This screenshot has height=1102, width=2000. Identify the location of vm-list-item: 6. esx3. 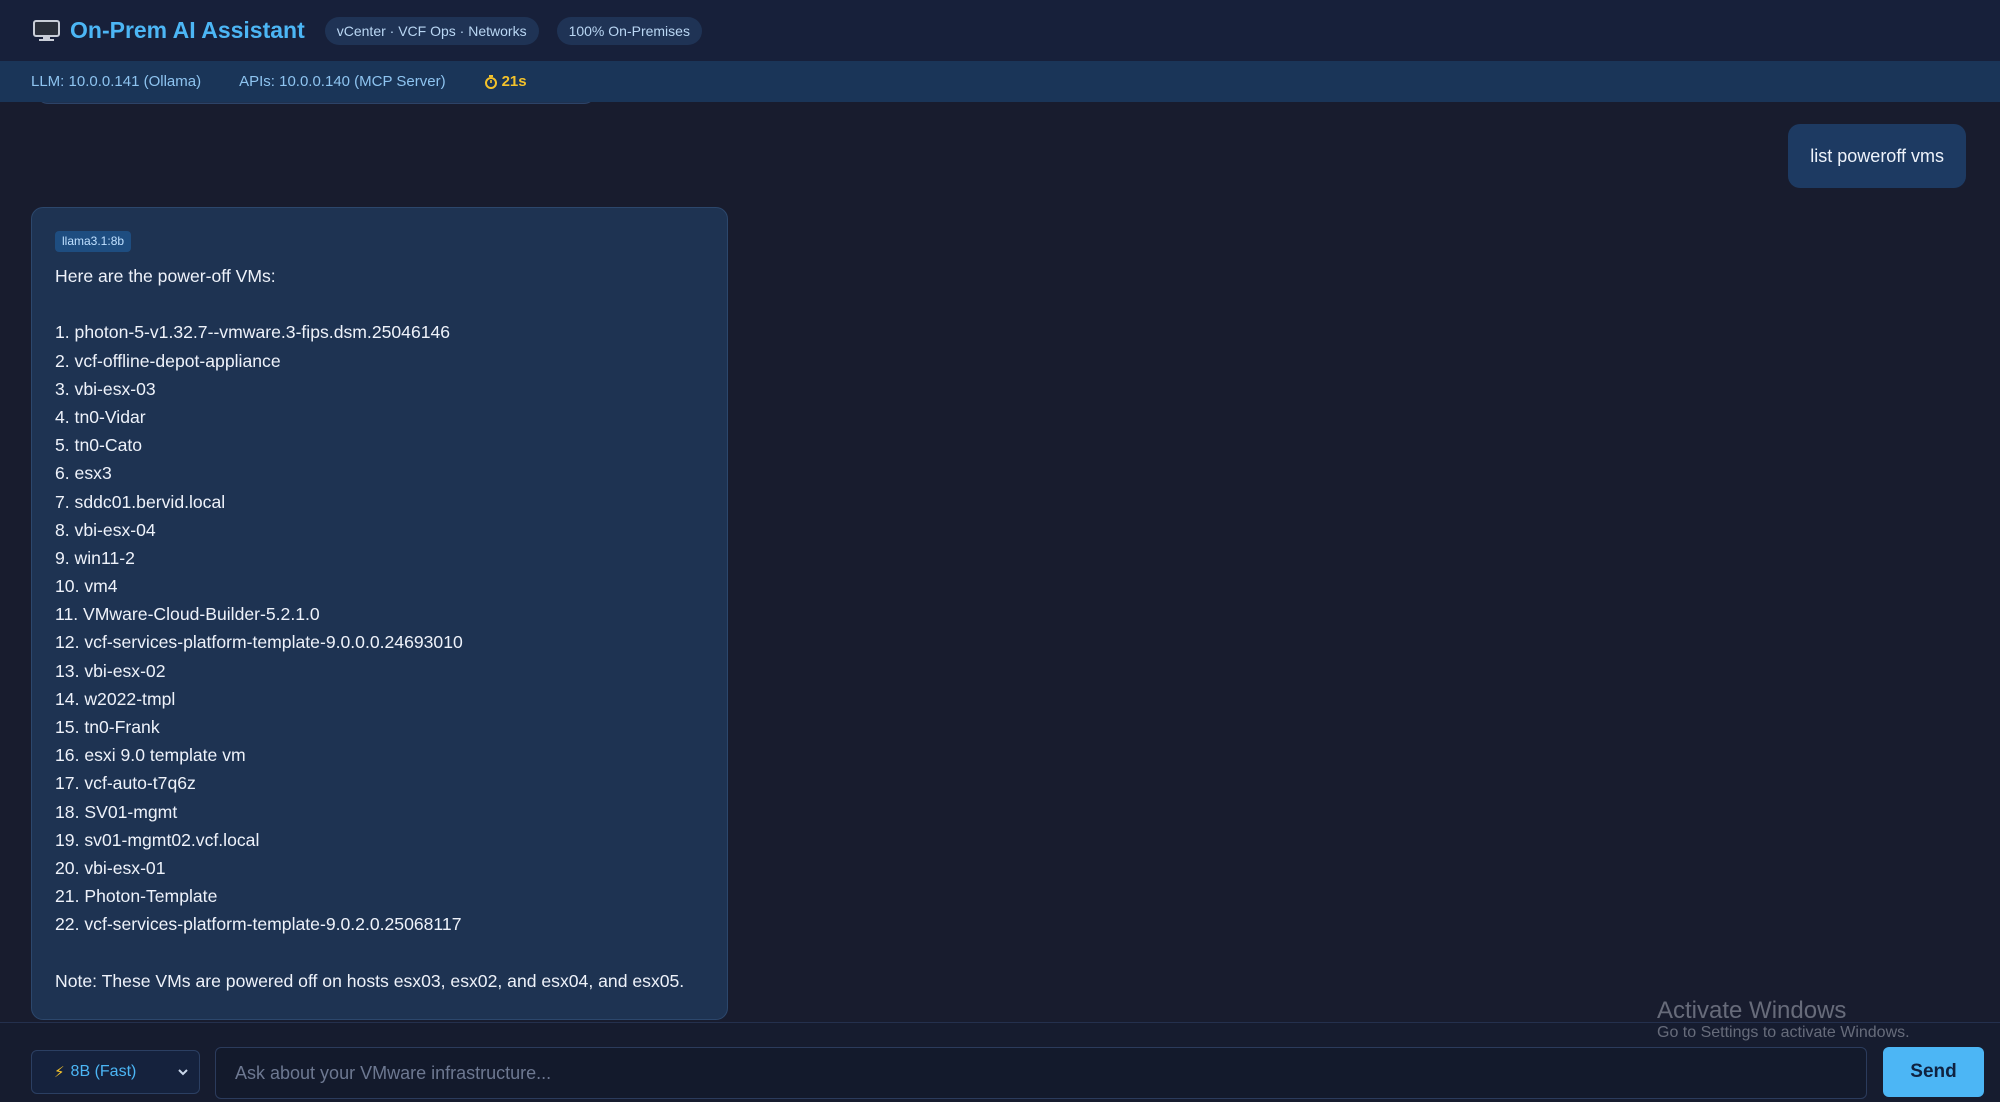
(83, 473).